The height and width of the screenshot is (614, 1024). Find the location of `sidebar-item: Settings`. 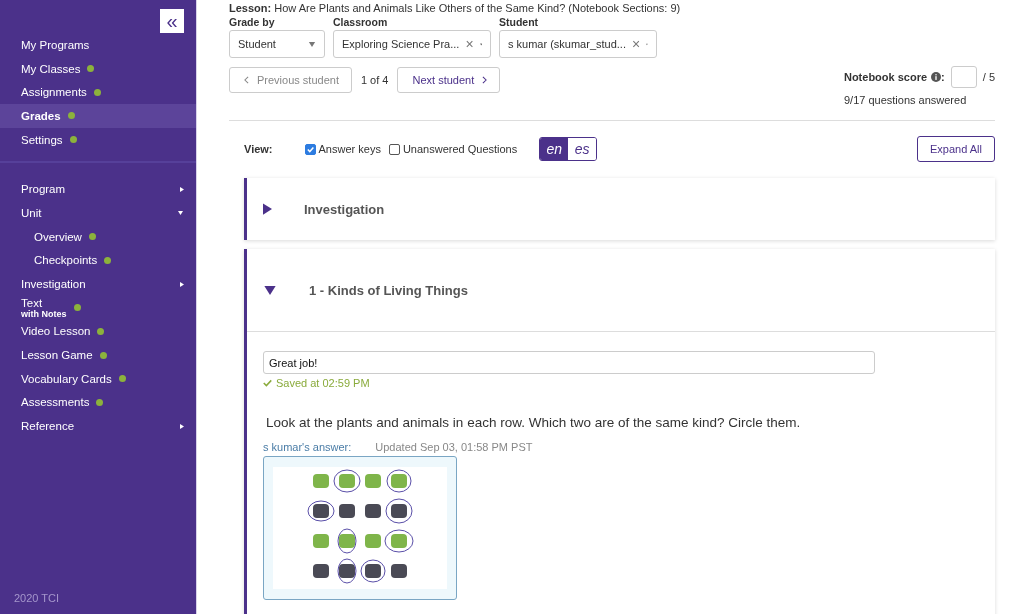

sidebar-item: Settings is located at coordinates (98, 139).